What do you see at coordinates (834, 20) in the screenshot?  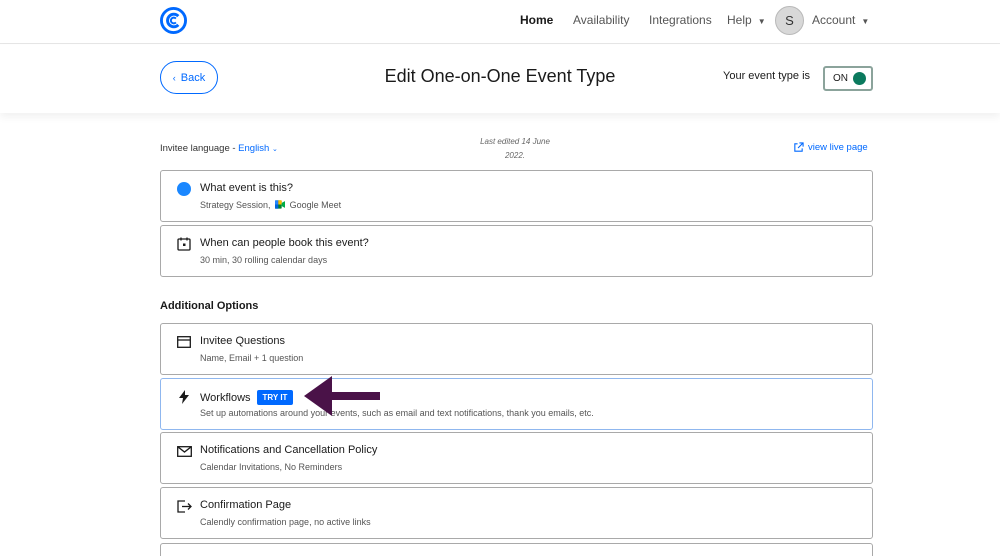 I see `nav-account-label: Account` at bounding box center [834, 20].